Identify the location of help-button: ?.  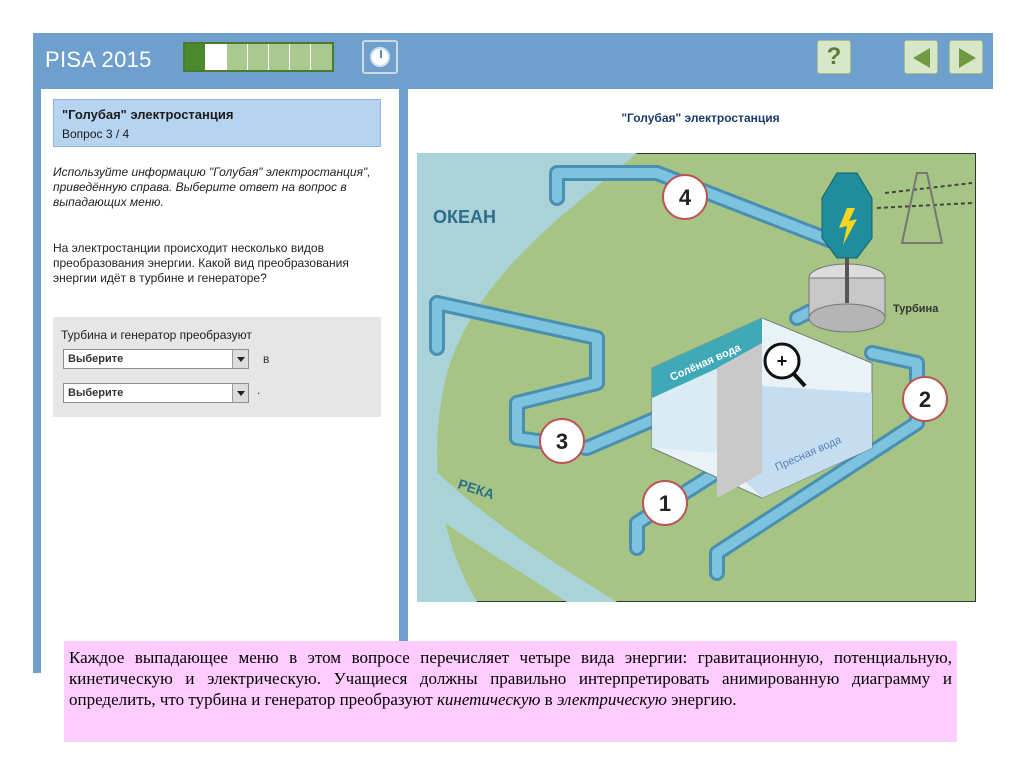
(834, 57).